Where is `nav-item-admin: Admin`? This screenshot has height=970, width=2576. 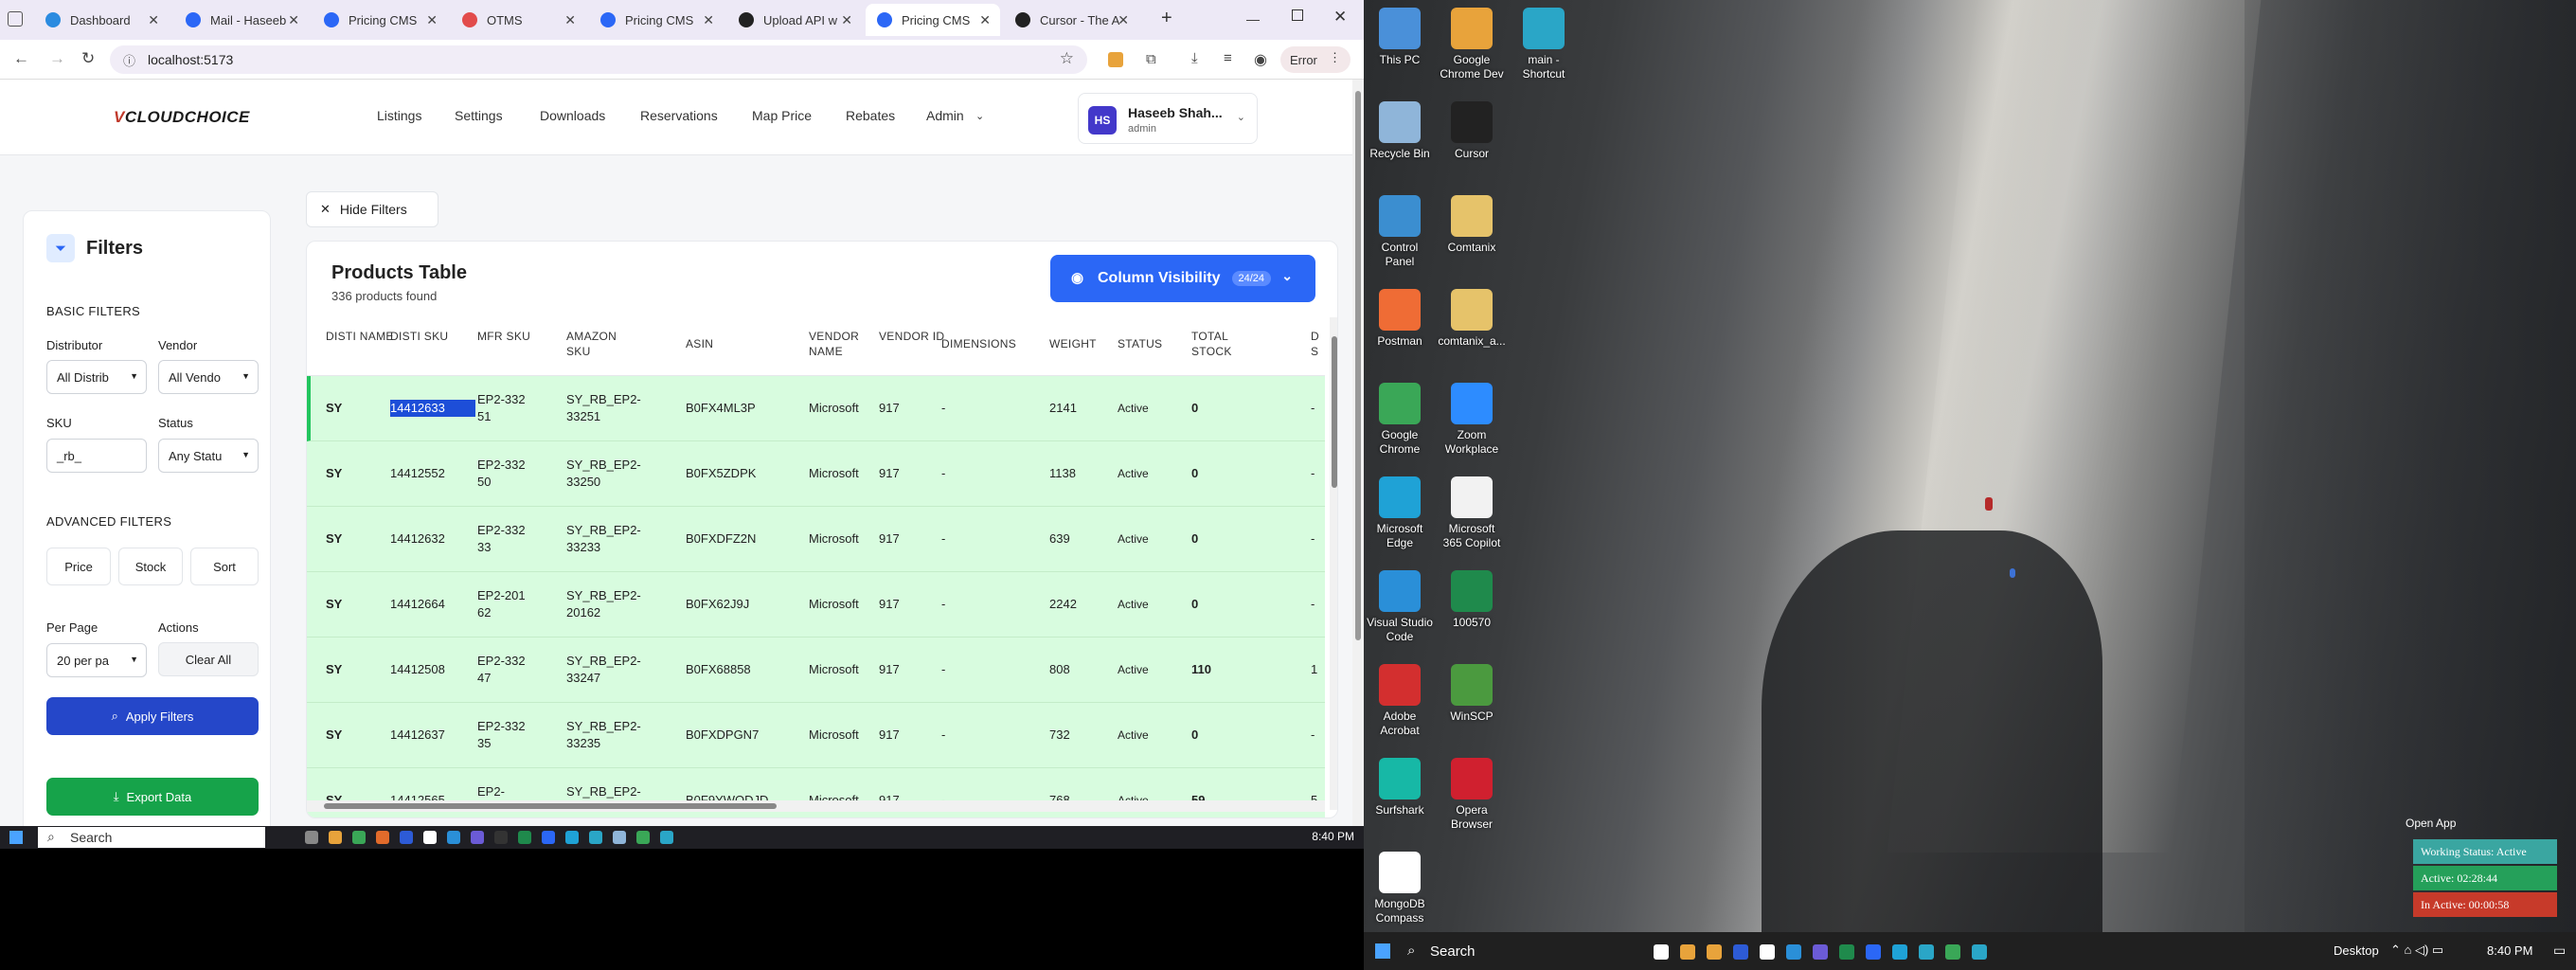
nav-item-admin: Admin is located at coordinates (945, 115).